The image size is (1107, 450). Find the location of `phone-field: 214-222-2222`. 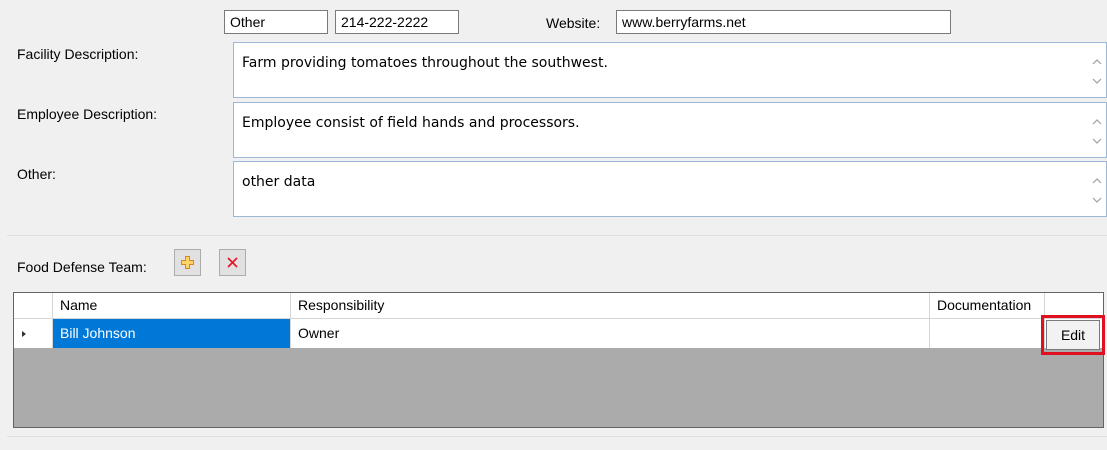

phone-field: 214-222-2222 is located at coordinates (397, 22).